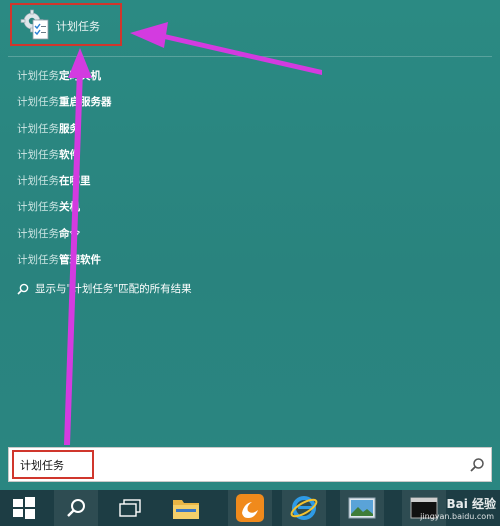  Describe the element at coordinates (250, 79) in the screenshot. I see `suggestion-item: 计划任务定时关机` at that location.